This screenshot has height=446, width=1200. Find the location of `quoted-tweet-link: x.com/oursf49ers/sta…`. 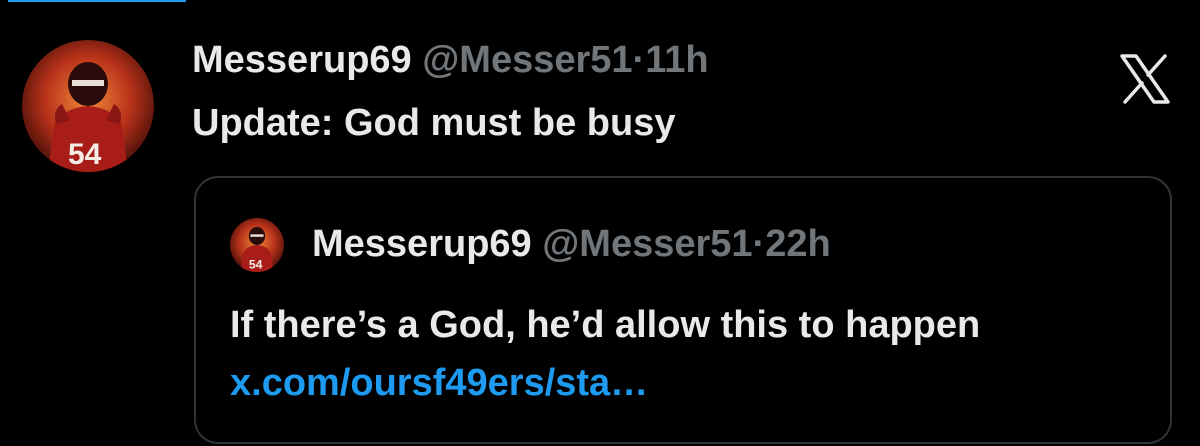

quoted-tweet-link: x.com/oursf49ers/sta… is located at coordinates (439, 383).